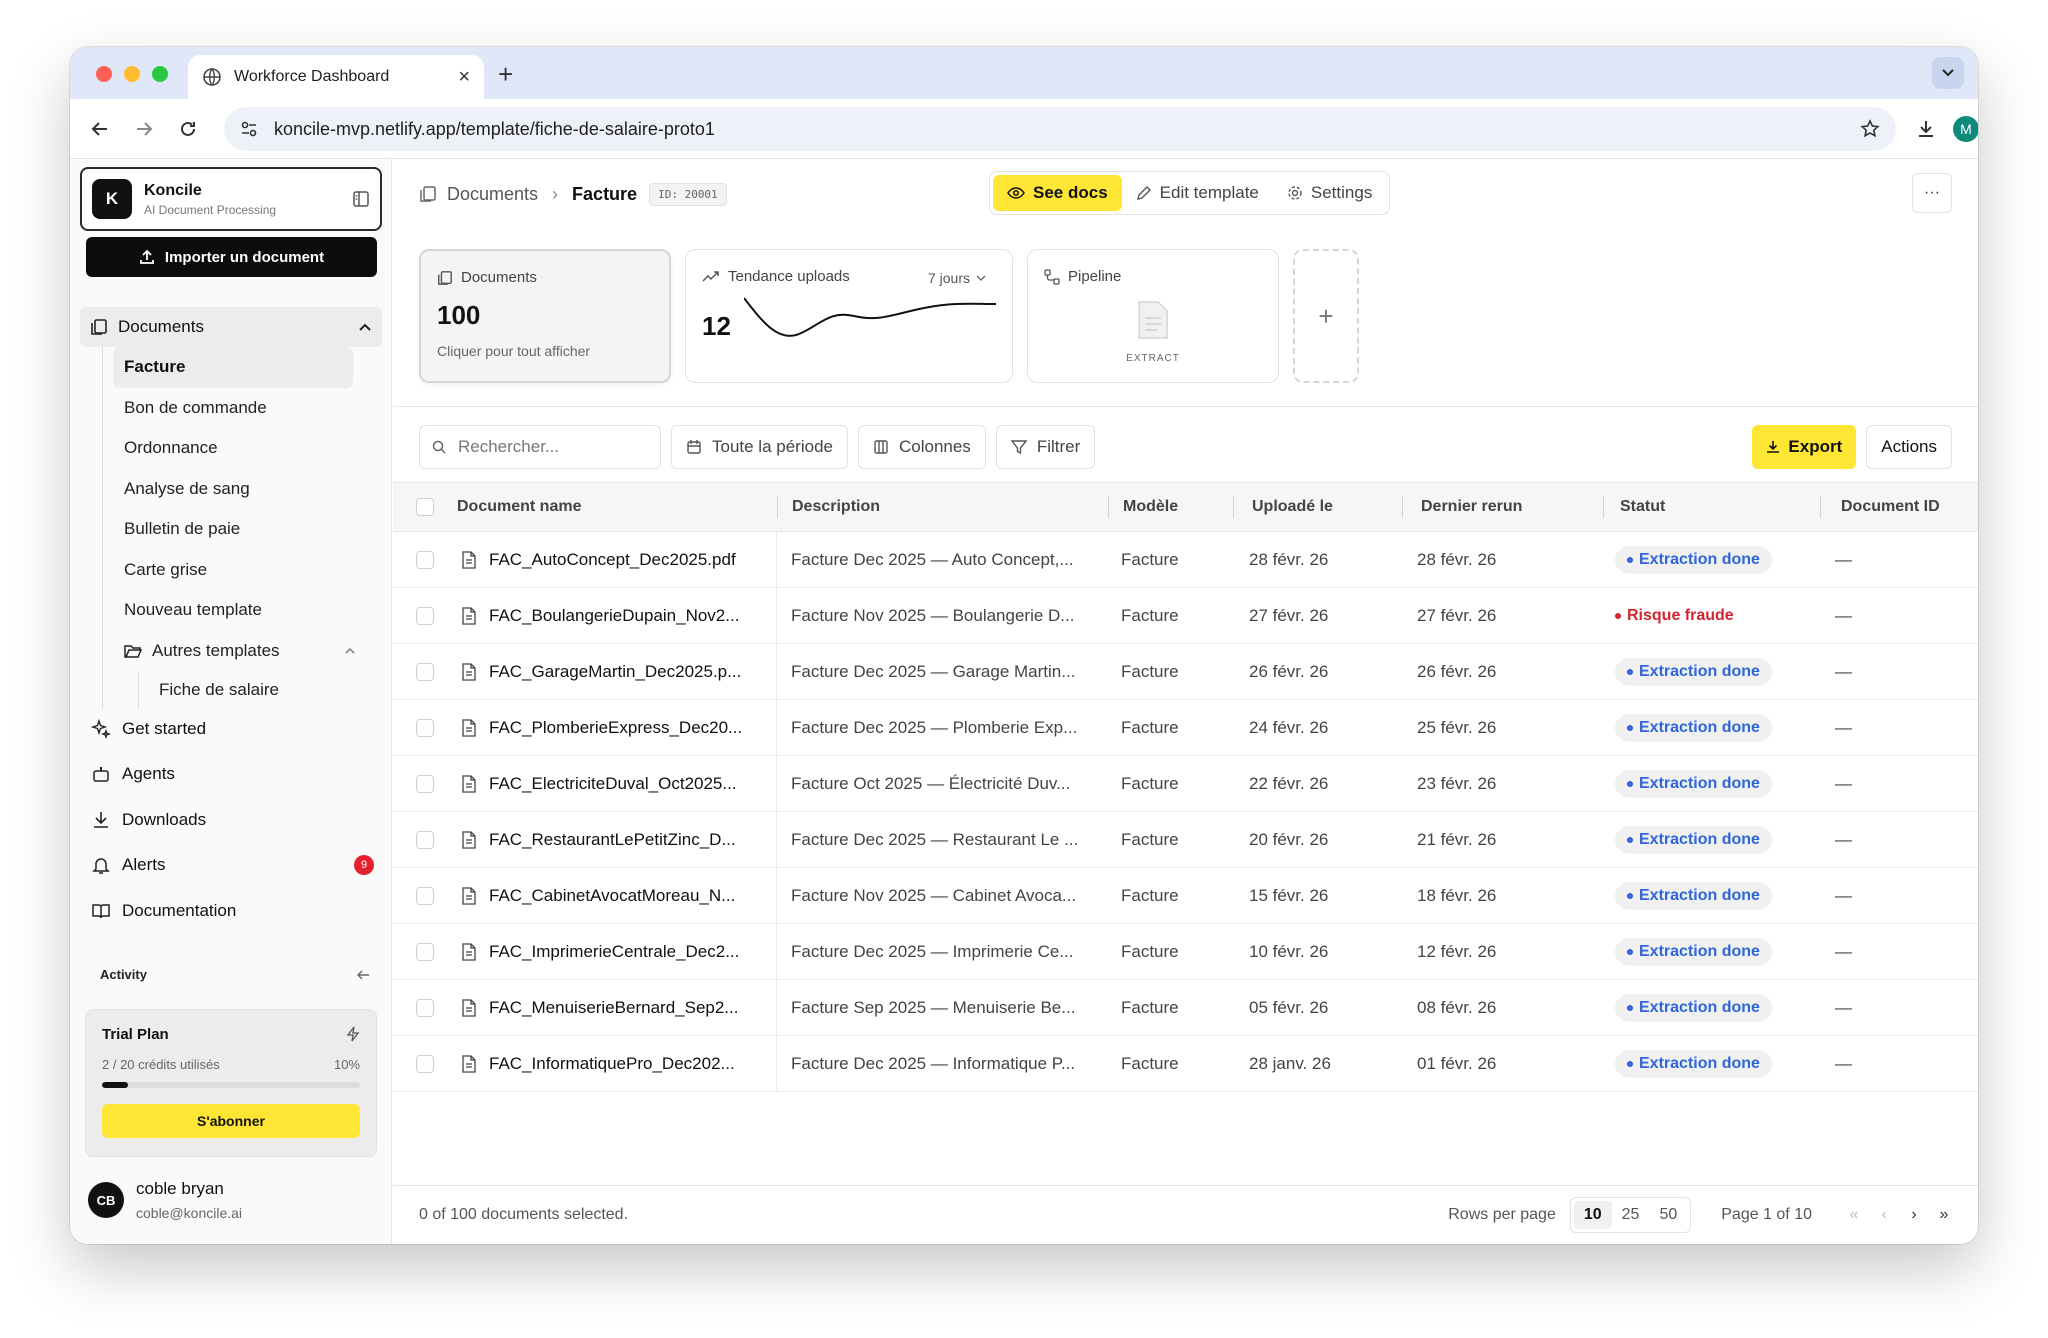 Image resolution: width=2048 pixels, height=1338 pixels. I want to click on documents-icon, so click(428, 194).